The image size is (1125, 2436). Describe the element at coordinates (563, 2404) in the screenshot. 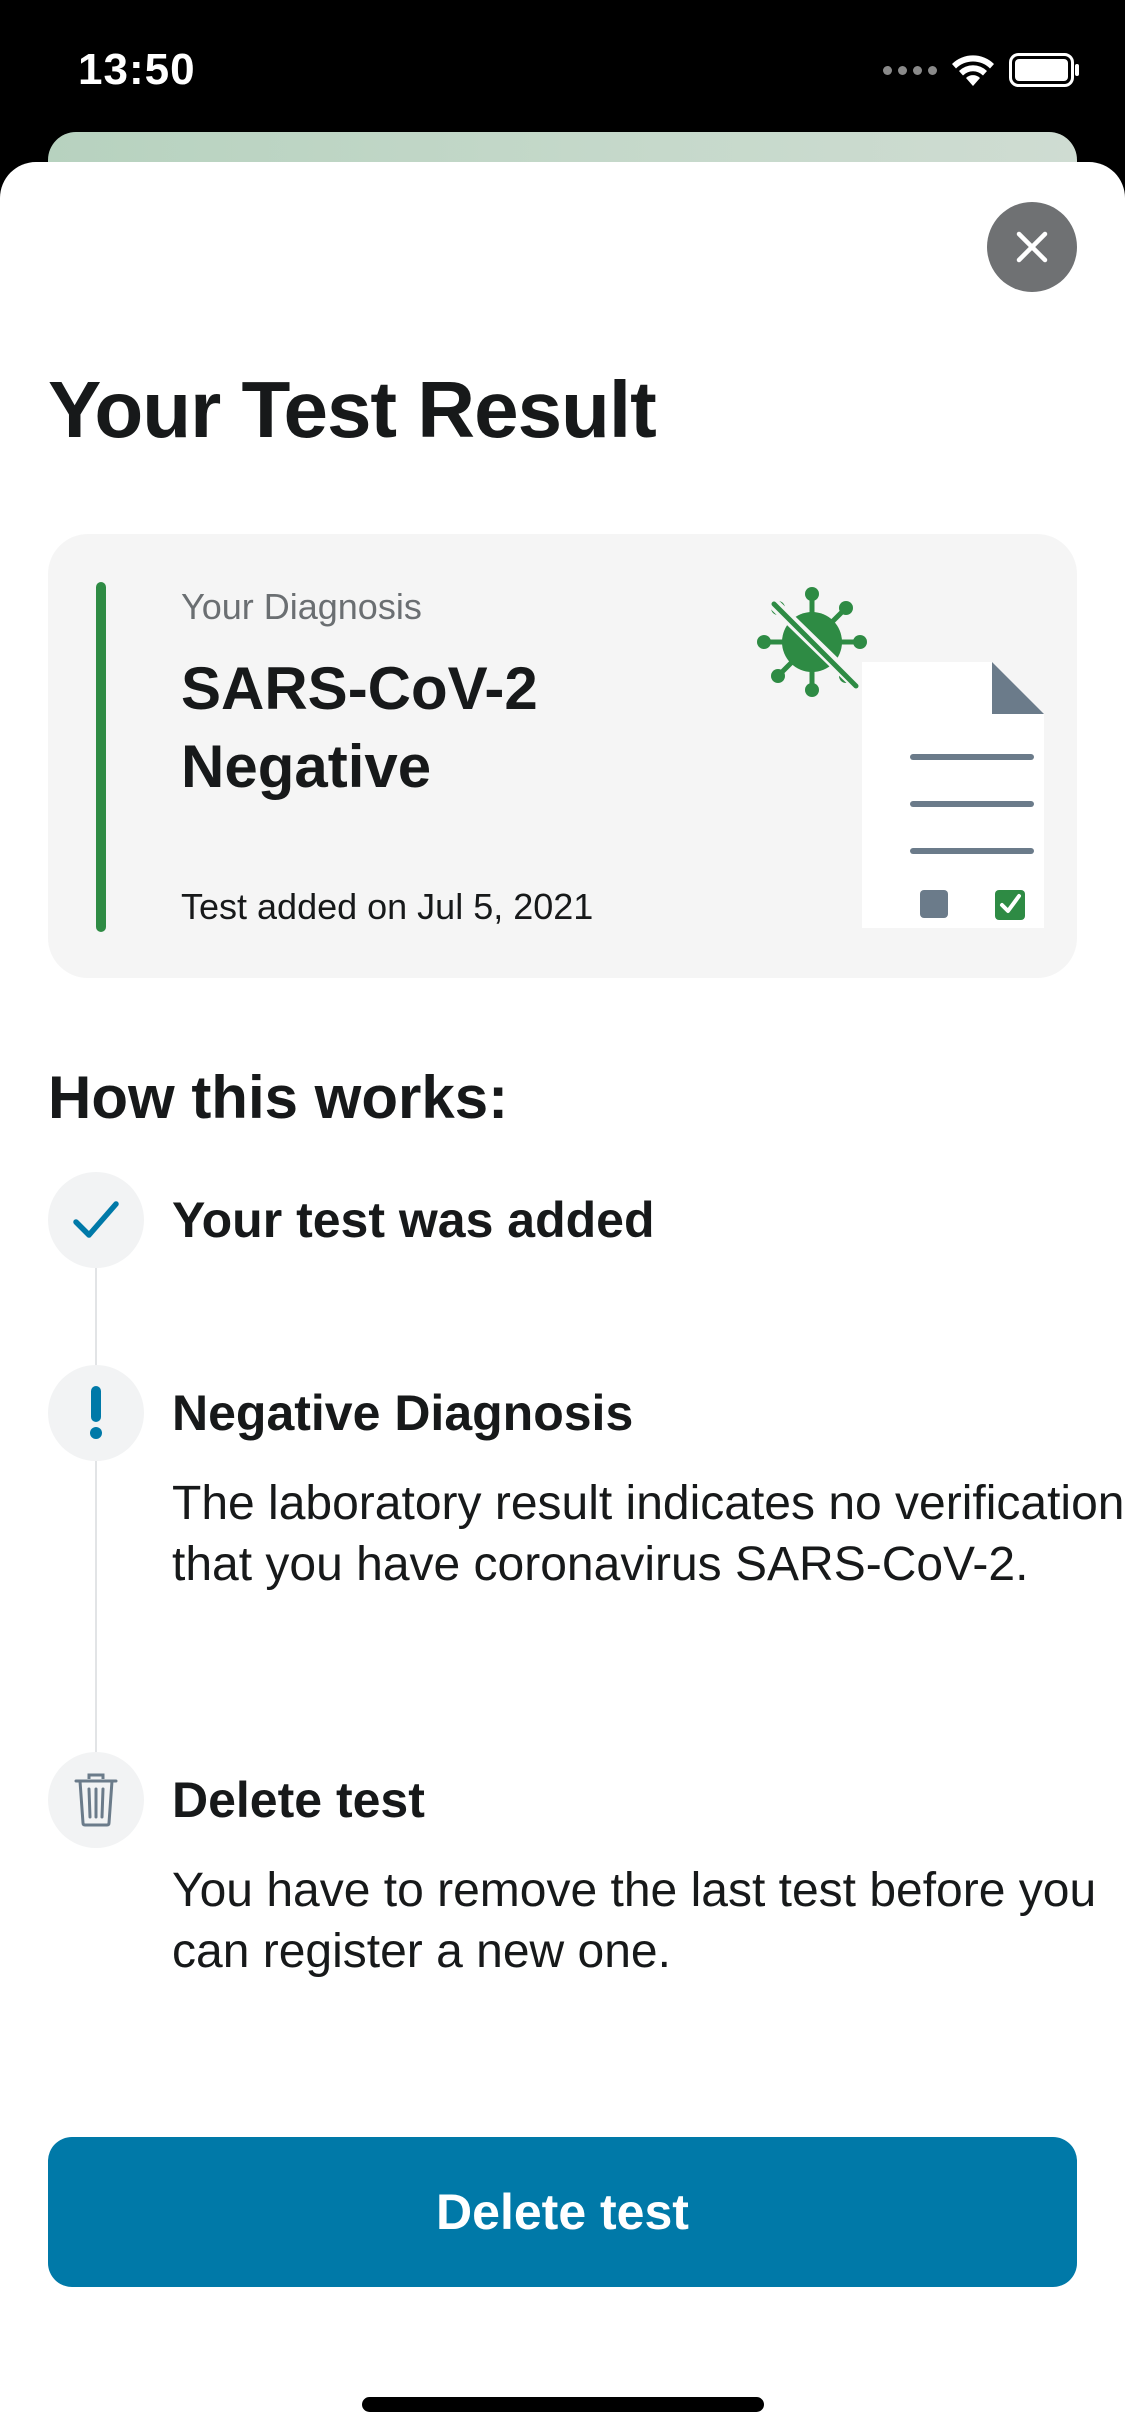

I see `home-indicator` at that location.